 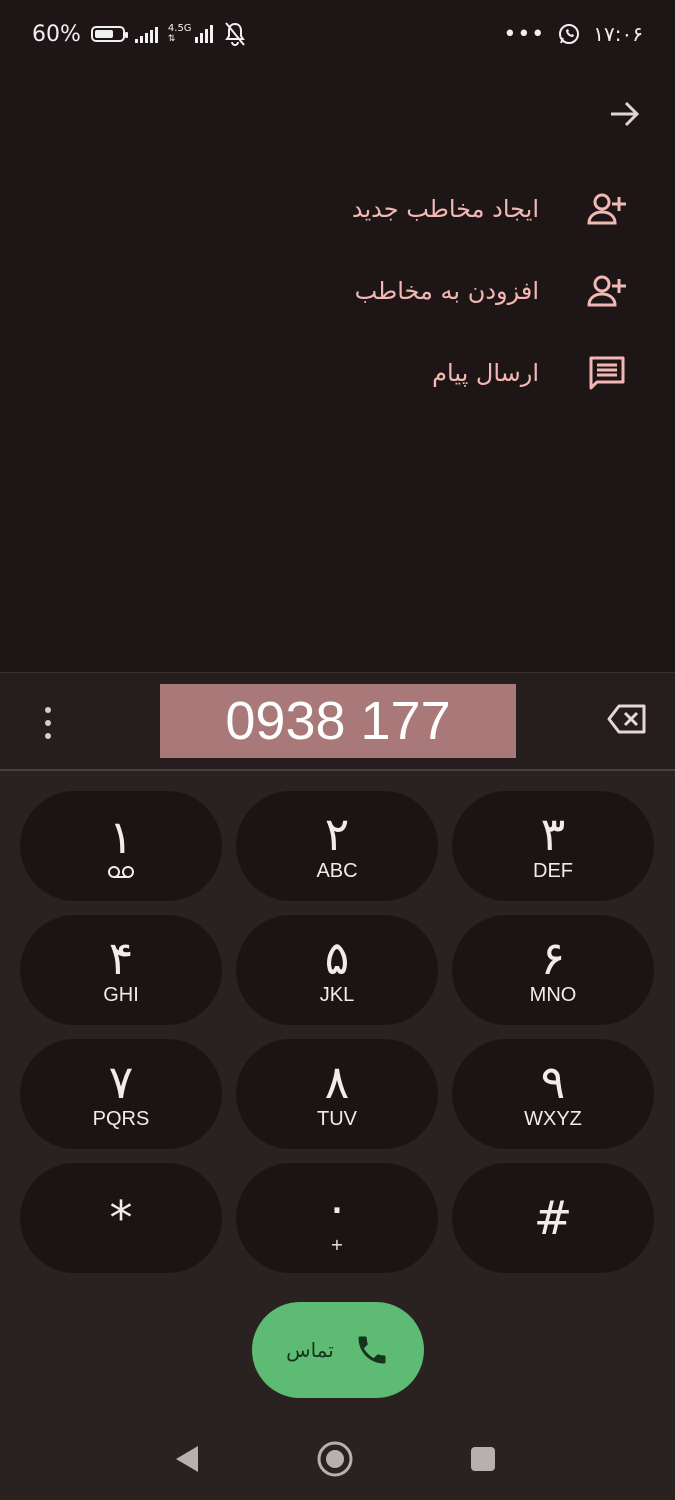 What do you see at coordinates (553, 1119) in the screenshot?
I see `key-letters: WXYZ` at bounding box center [553, 1119].